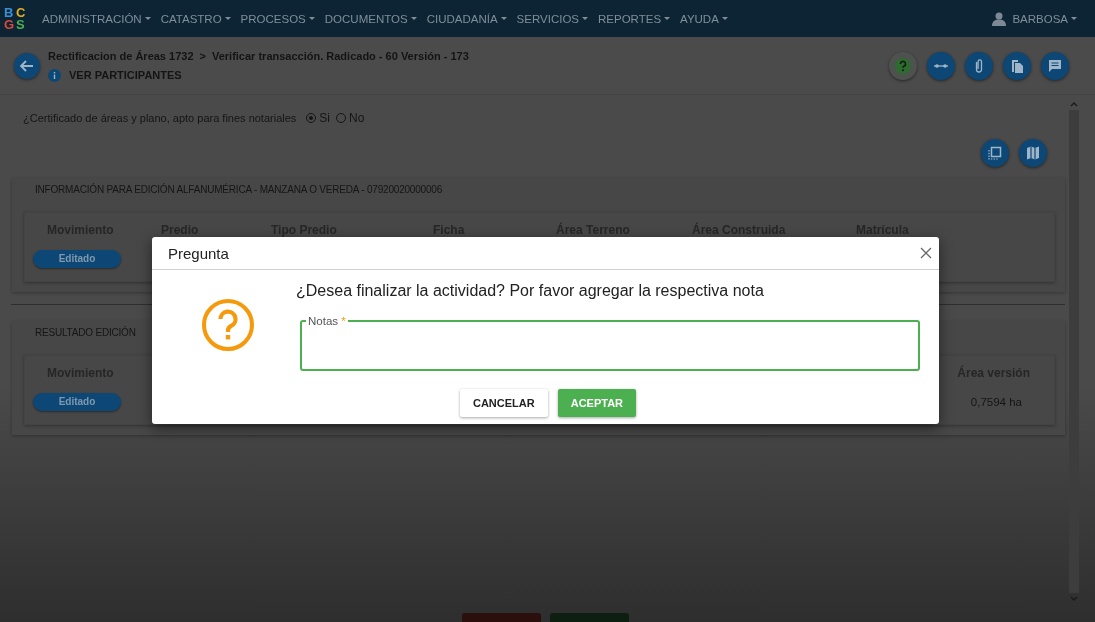 This screenshot has width=1095, height=622. I want to click on scroll-down-icon, so click(1074, 599).